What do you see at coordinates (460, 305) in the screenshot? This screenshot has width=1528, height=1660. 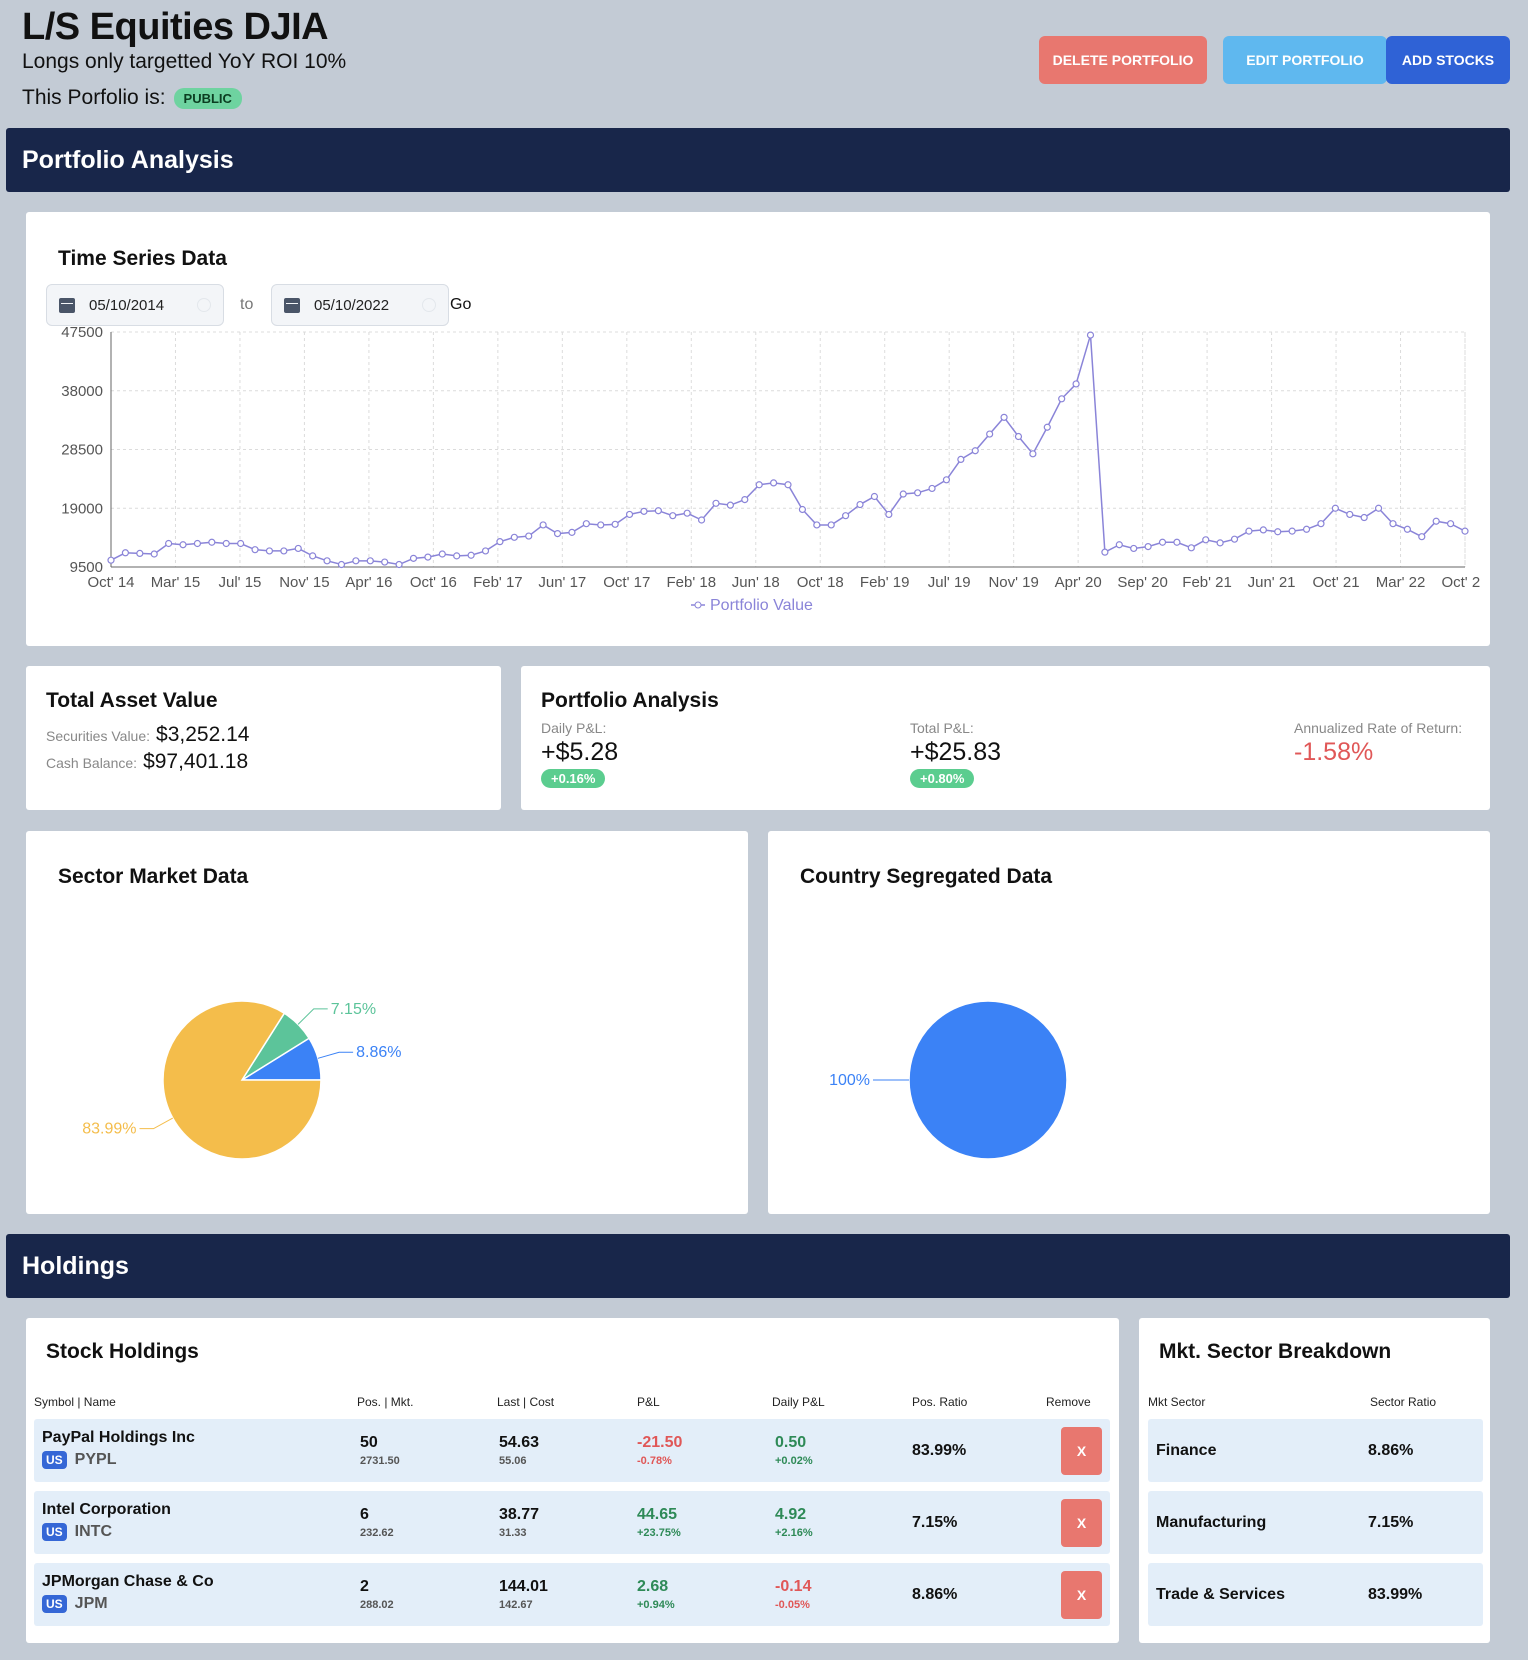 I see `go-button: Go` at bounding box center [460, 305].